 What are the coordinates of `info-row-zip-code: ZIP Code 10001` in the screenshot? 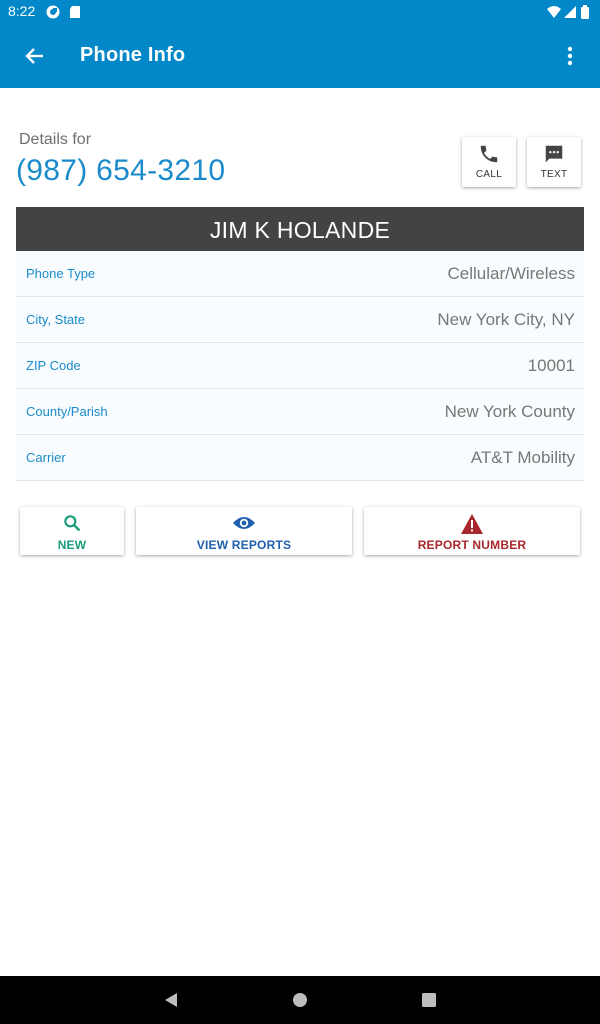 It's located at (300, 366).